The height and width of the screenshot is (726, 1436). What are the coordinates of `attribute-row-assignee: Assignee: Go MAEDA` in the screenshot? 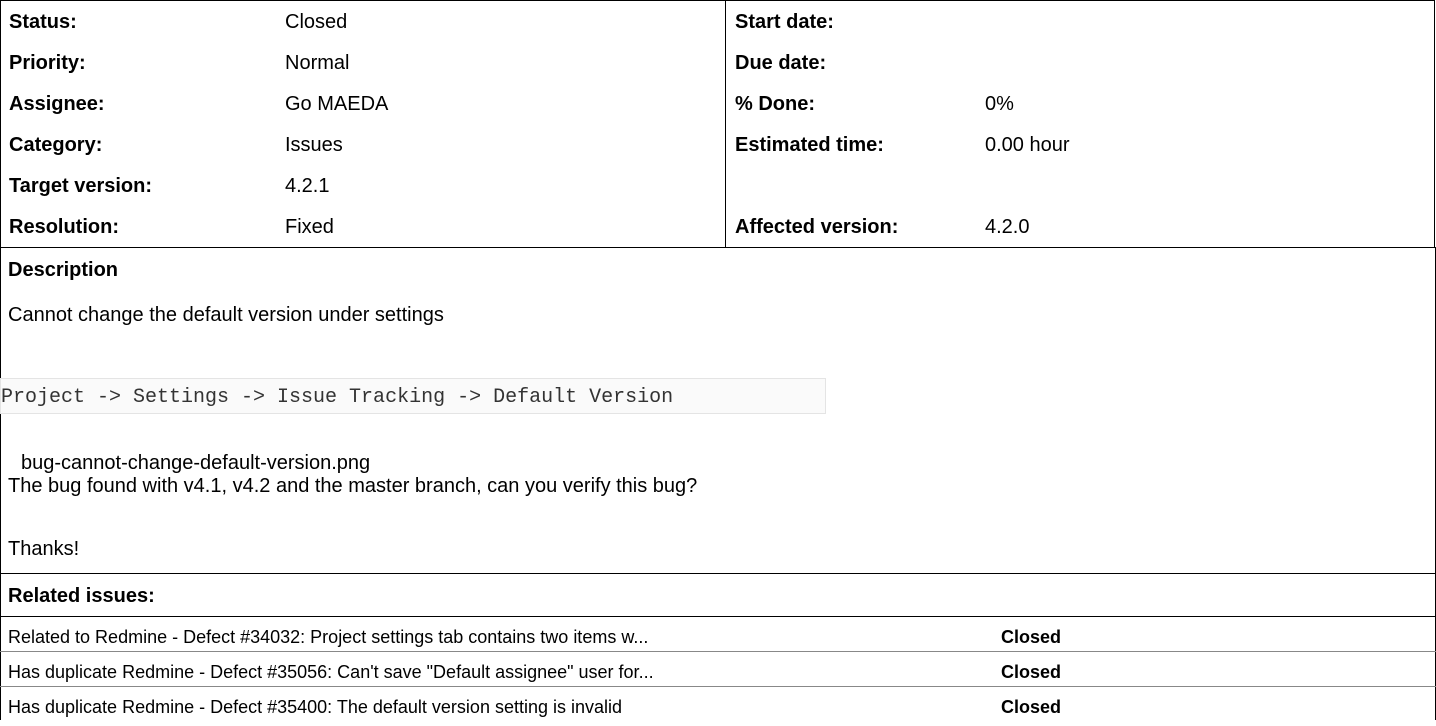 It's located at (363, 103).